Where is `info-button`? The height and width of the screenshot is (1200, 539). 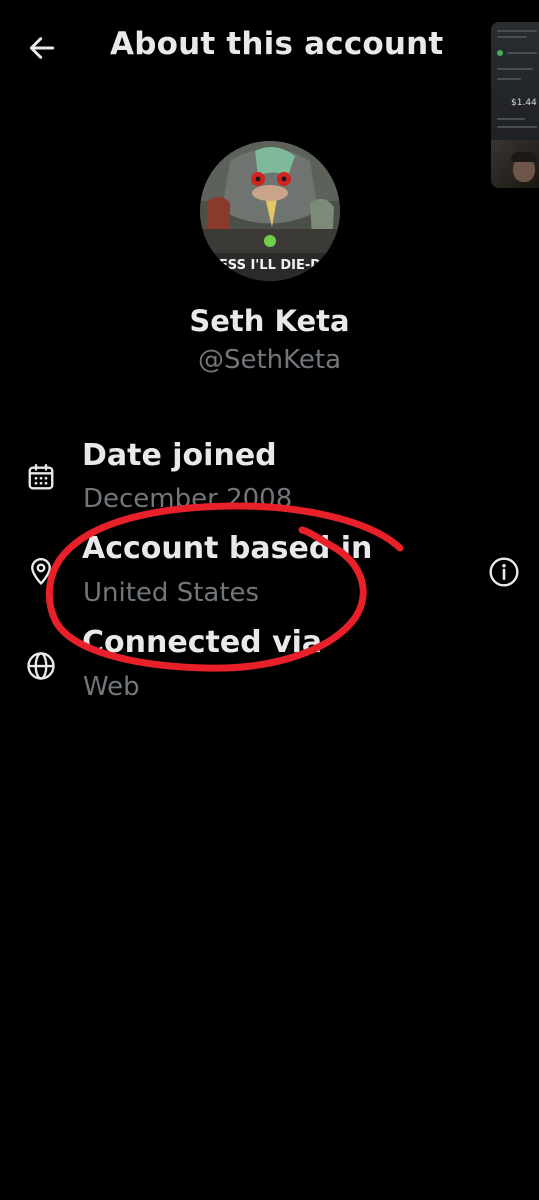 info-button is located at coordinates (504, 572).